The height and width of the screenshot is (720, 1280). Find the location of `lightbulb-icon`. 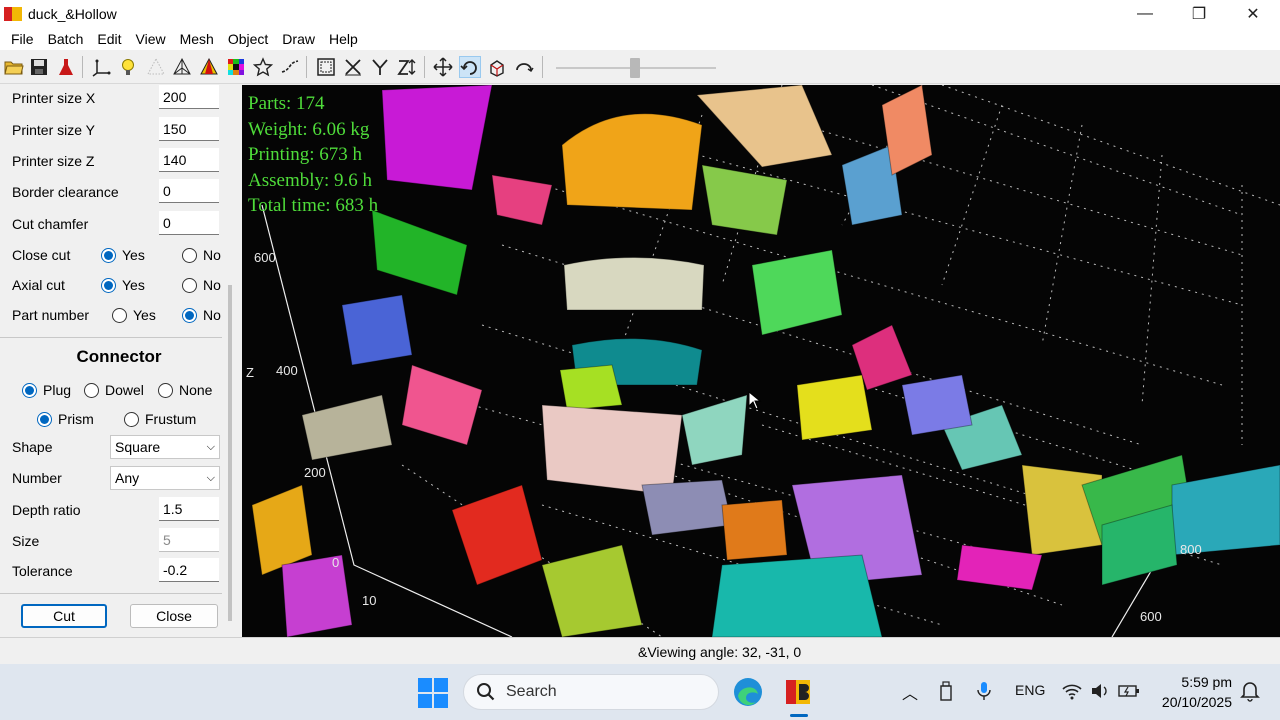

lightbulb-icon is located at coordinates (128, 67).